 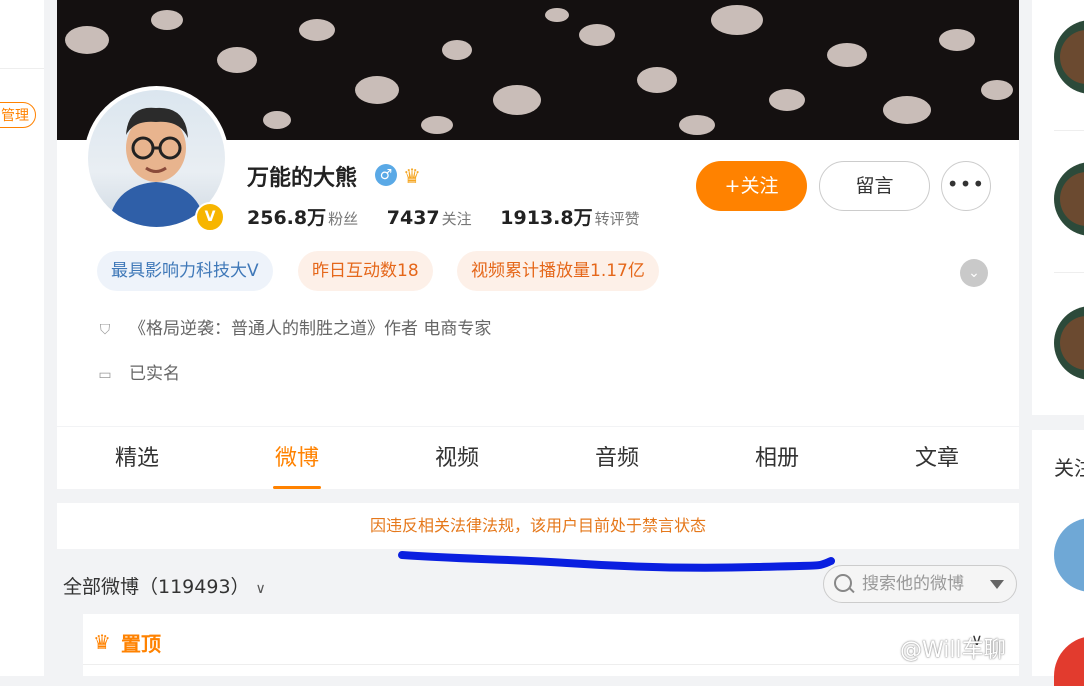 I want to click on verified-badge: V, so click(x=210, y=217).